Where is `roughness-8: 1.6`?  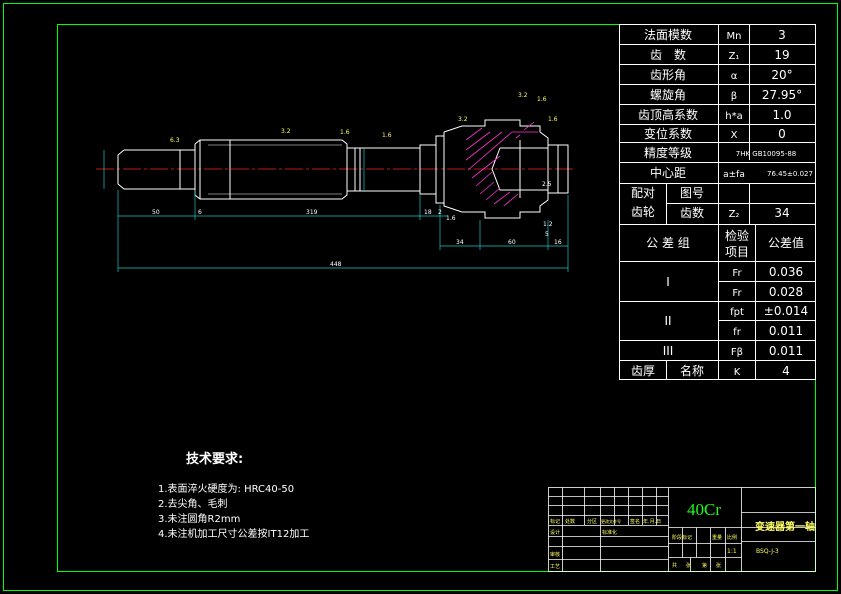 roughness-8: 1.6 is located at coordinates (553, 119).